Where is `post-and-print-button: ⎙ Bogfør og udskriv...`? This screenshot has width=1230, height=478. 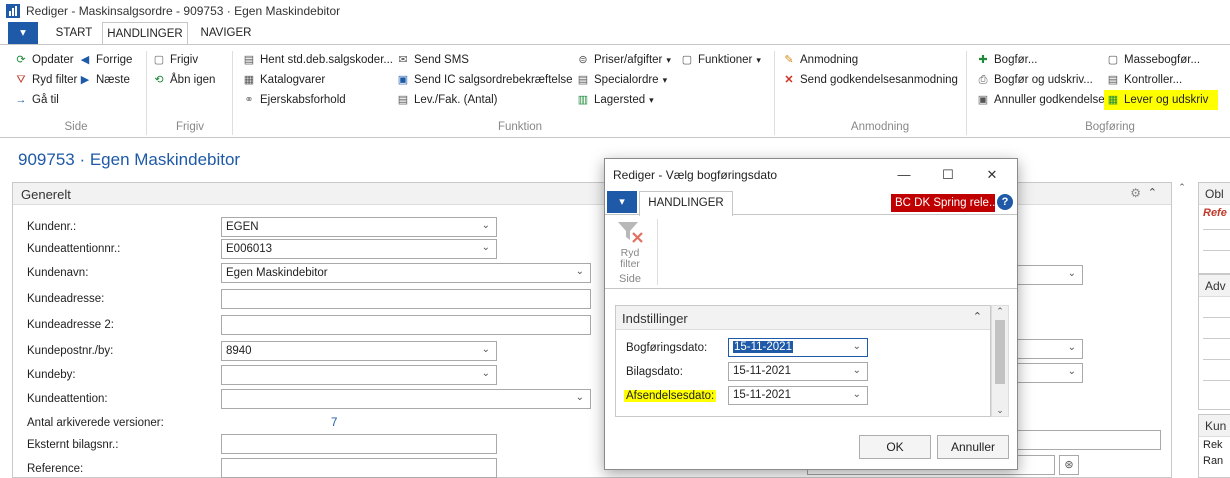
post-and-print-button: ⎙ Bogfør og udskriv... is located at coordinates (1034, 80).